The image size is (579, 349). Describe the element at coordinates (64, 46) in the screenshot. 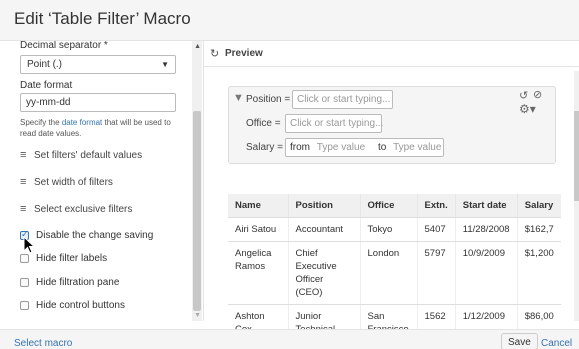

I see `decimal-separator-label: Decimal separator *` at that location.